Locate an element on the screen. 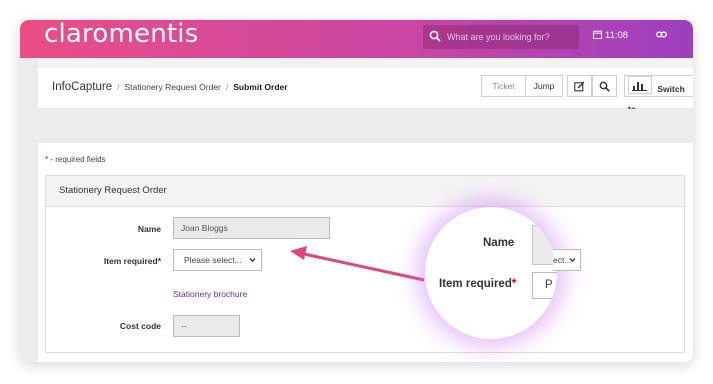 The height and width of the screenshot is (384, 713). pointer-arrow is located at coordinates (357, 264).